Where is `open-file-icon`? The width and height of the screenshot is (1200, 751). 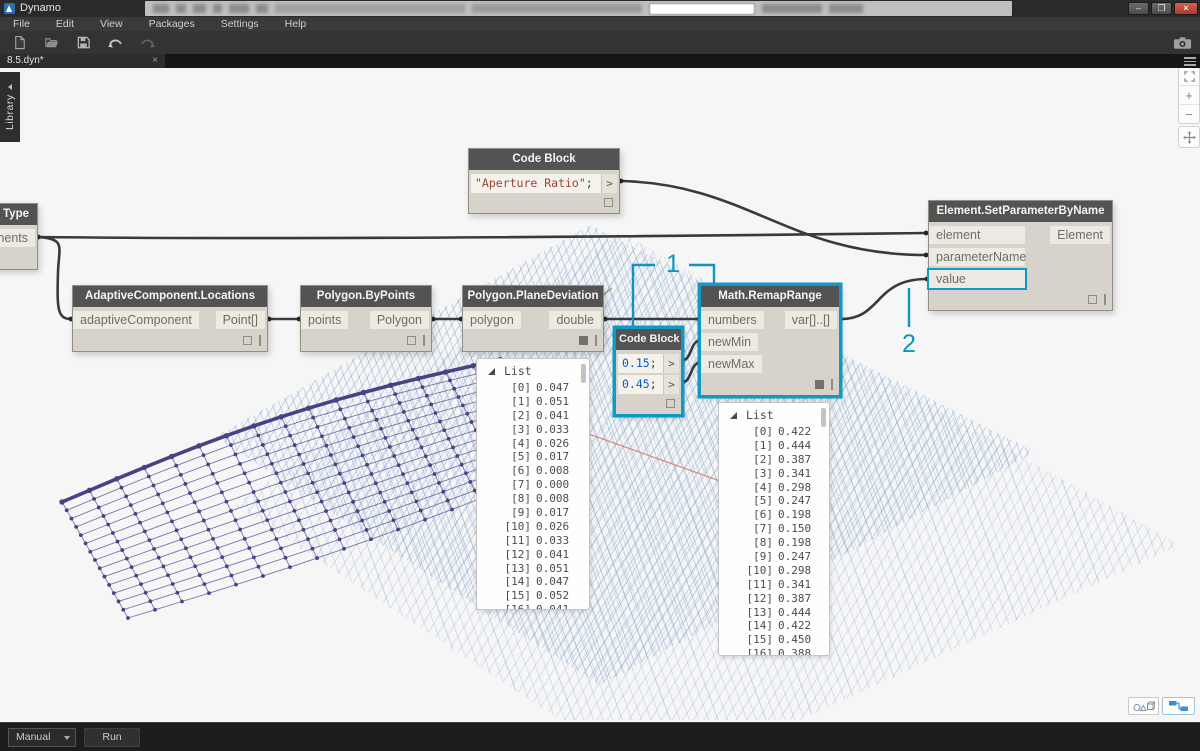 open-file-icon is located at coordinates (51, 42).